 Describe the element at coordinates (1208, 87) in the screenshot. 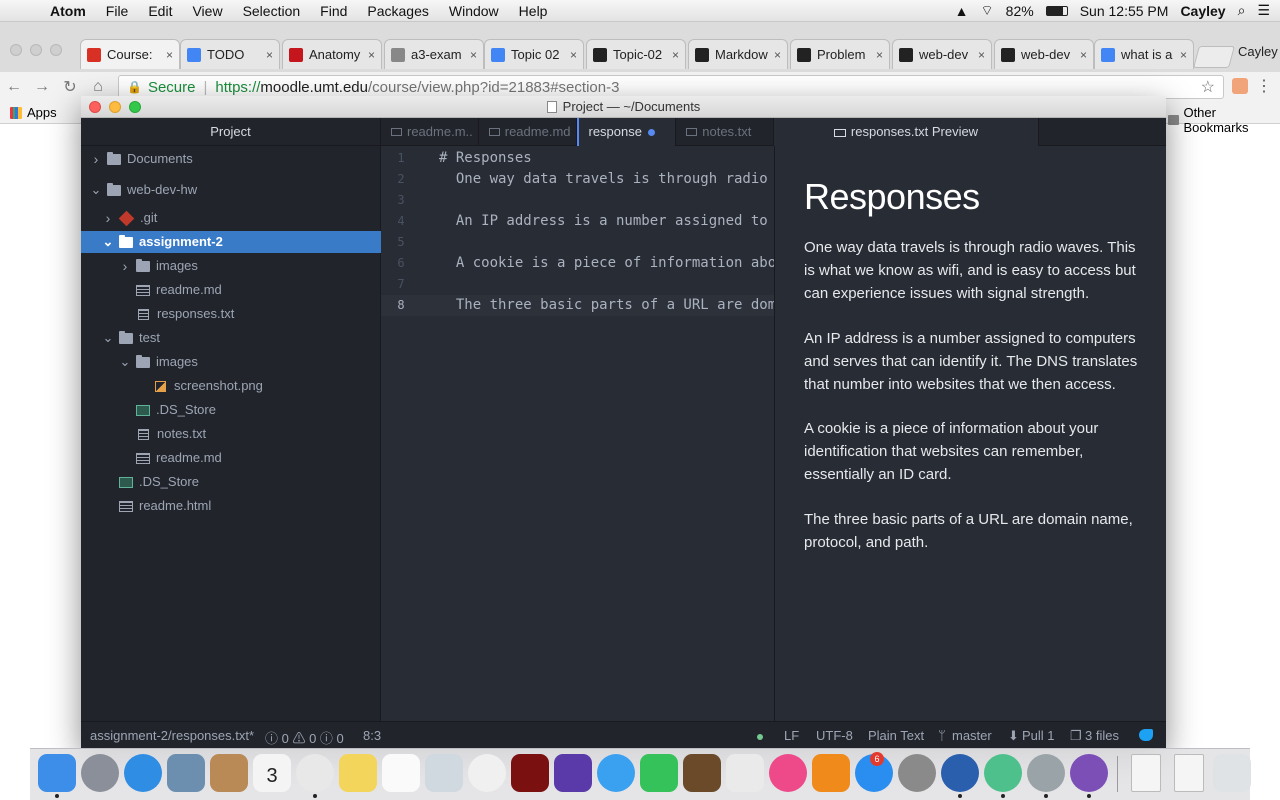

I see `bookmark-star-icon: ☆` at that location.